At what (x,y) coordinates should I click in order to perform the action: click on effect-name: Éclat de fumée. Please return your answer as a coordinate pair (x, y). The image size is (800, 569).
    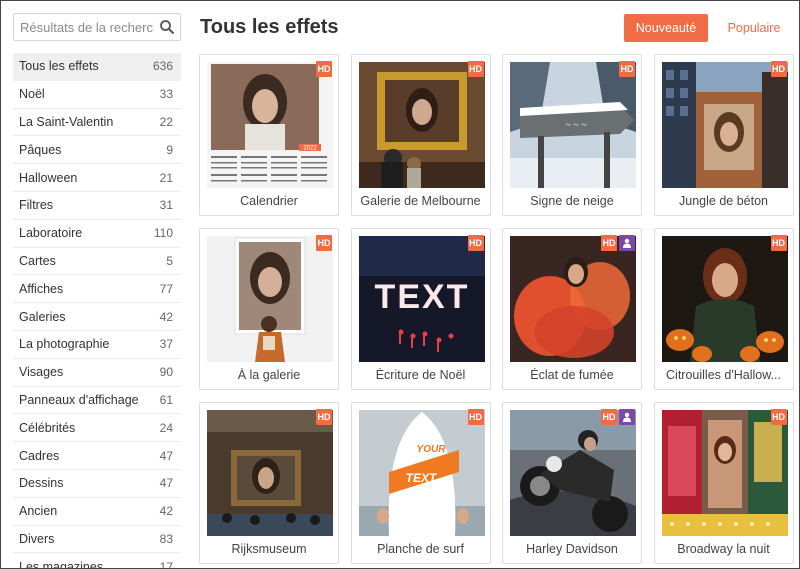
    Looking at the image, I should click on (572, 375).